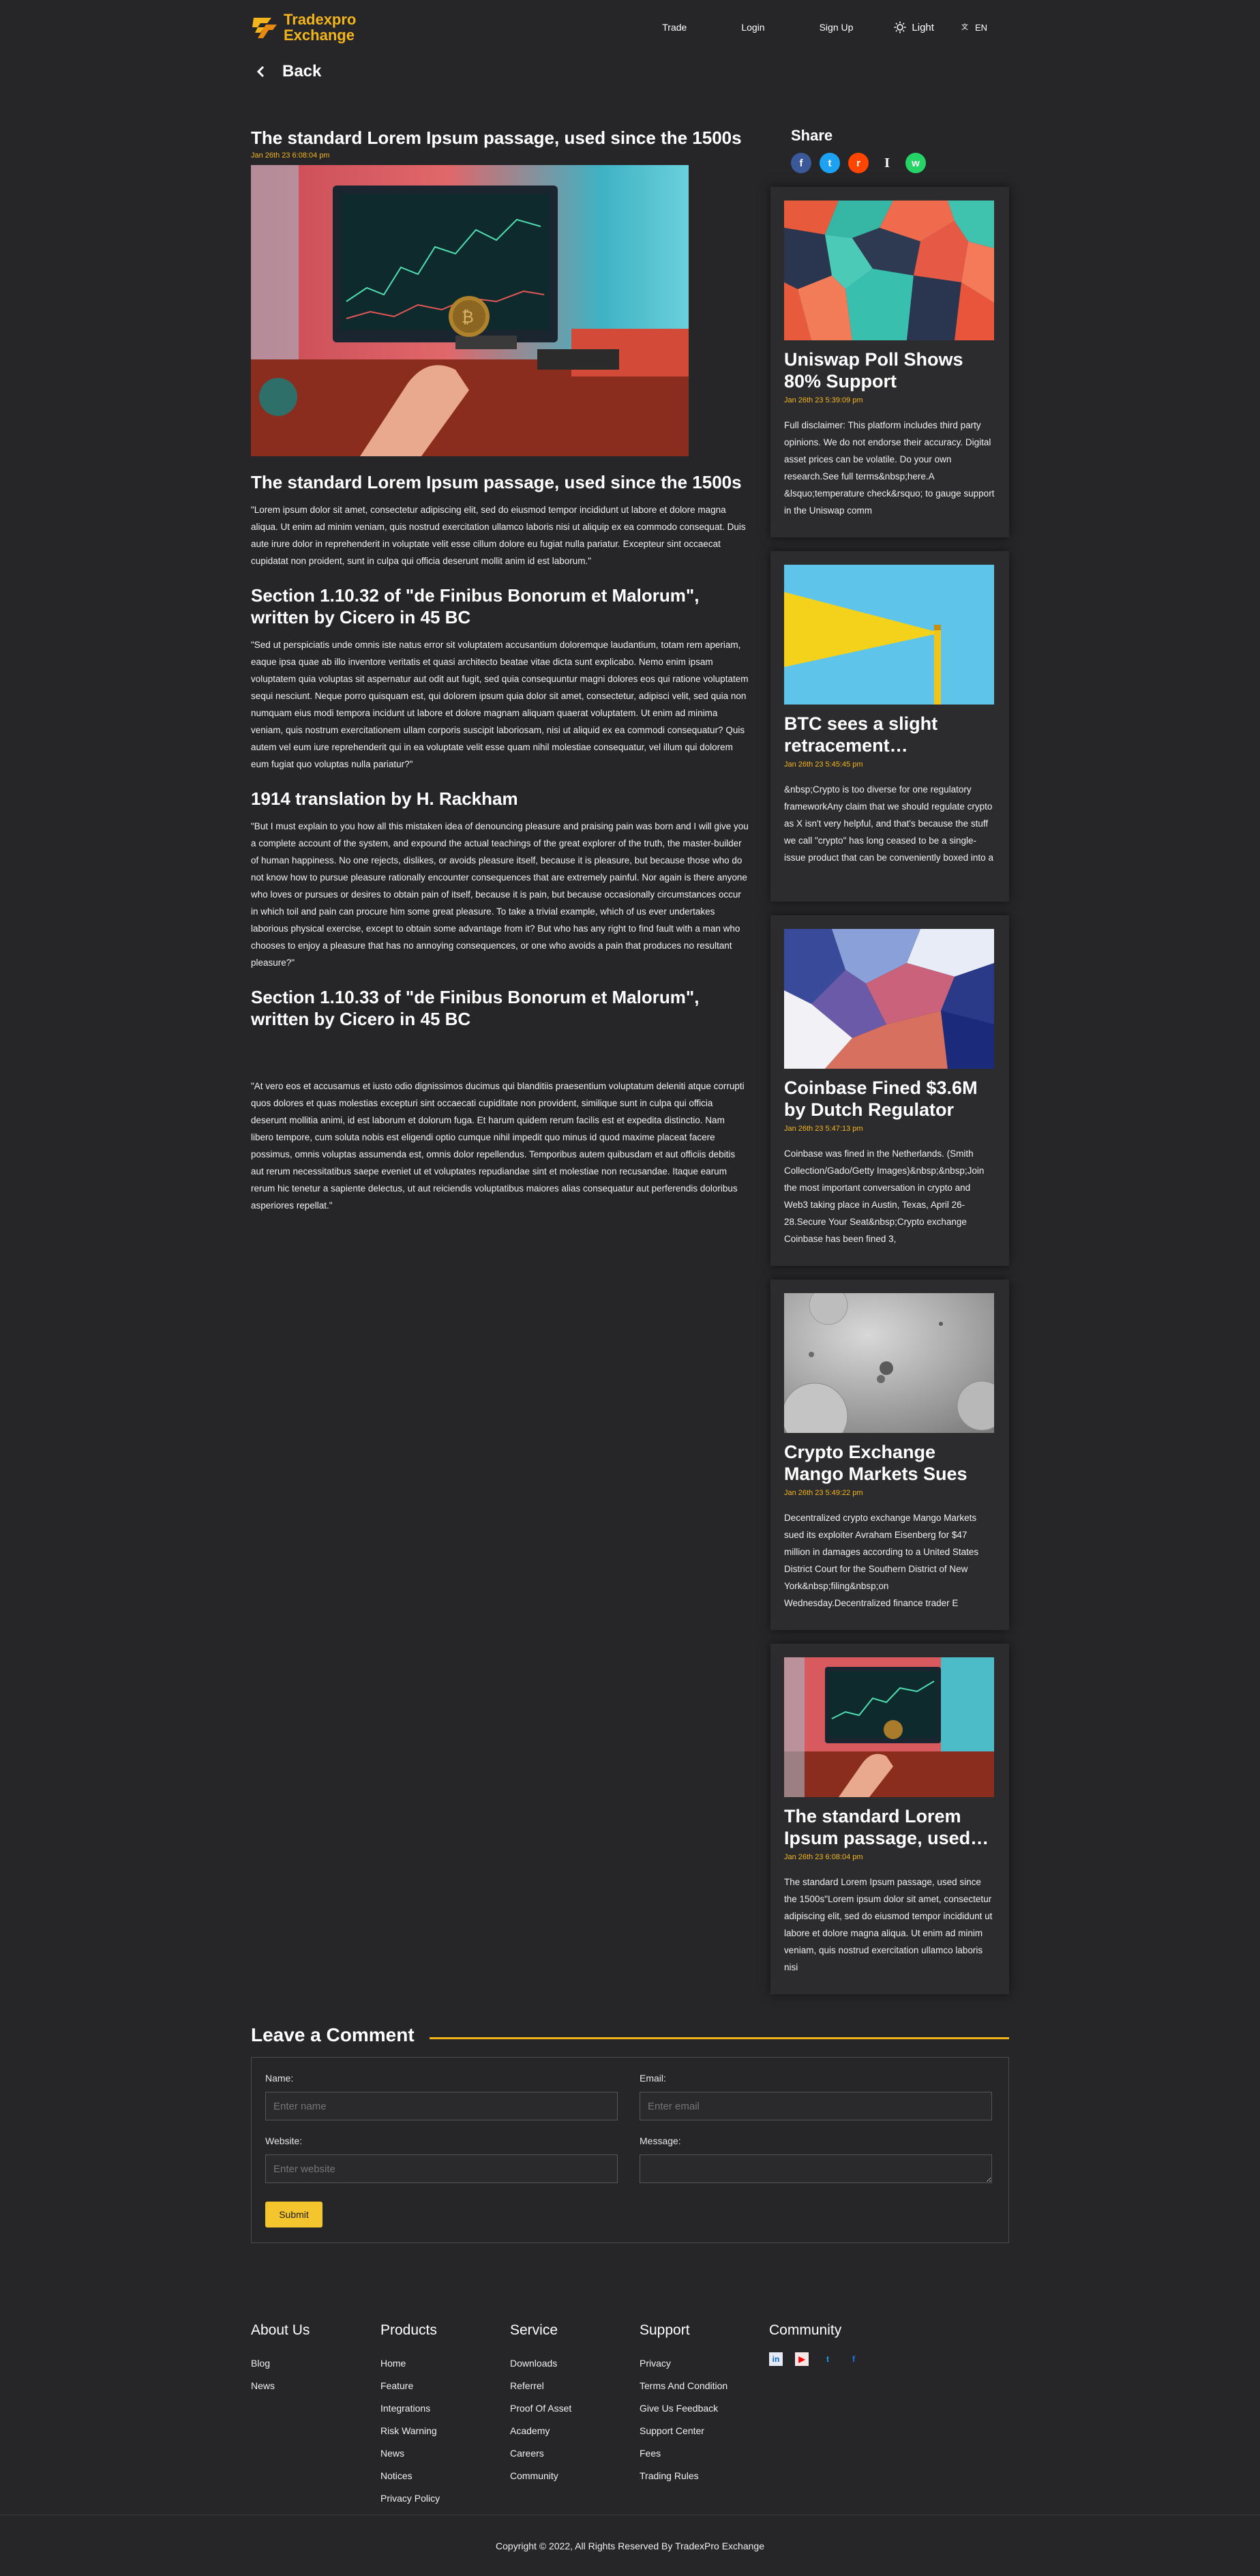 This screenshot has height=2576, width=1260. I want to click on footer-link: Blog, so click(315, 2363).